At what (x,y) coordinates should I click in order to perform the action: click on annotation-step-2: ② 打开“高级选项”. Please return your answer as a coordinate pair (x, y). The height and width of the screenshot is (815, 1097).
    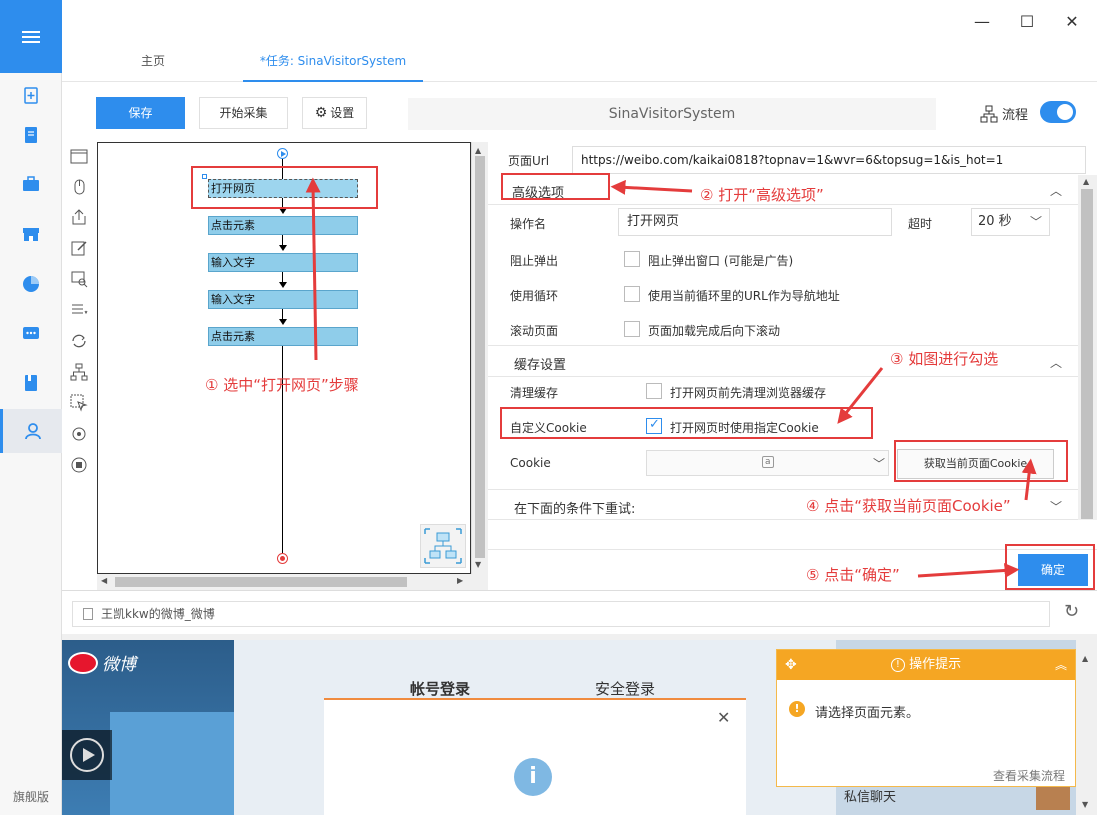
    Looking at the image, I should click on (762, 195).